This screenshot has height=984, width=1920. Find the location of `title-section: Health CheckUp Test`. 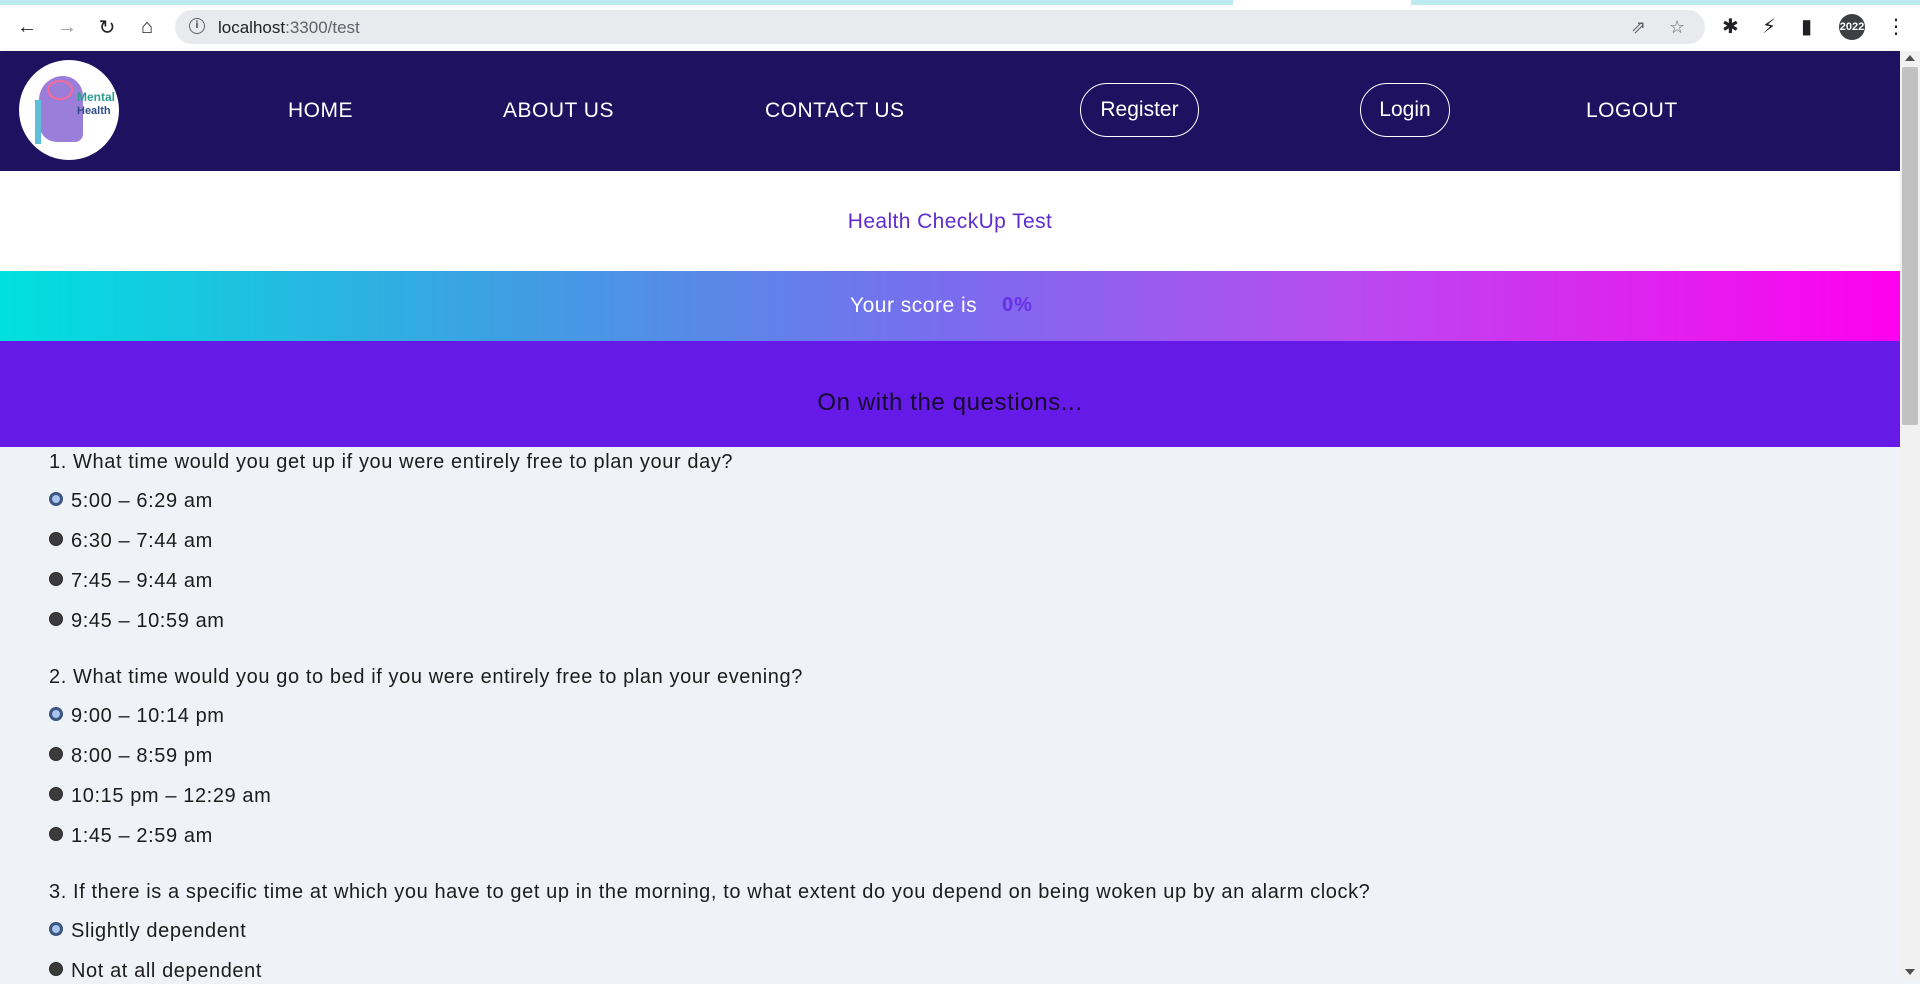

title-section: Health CheckUp Test is located at coordinates (950, 221).